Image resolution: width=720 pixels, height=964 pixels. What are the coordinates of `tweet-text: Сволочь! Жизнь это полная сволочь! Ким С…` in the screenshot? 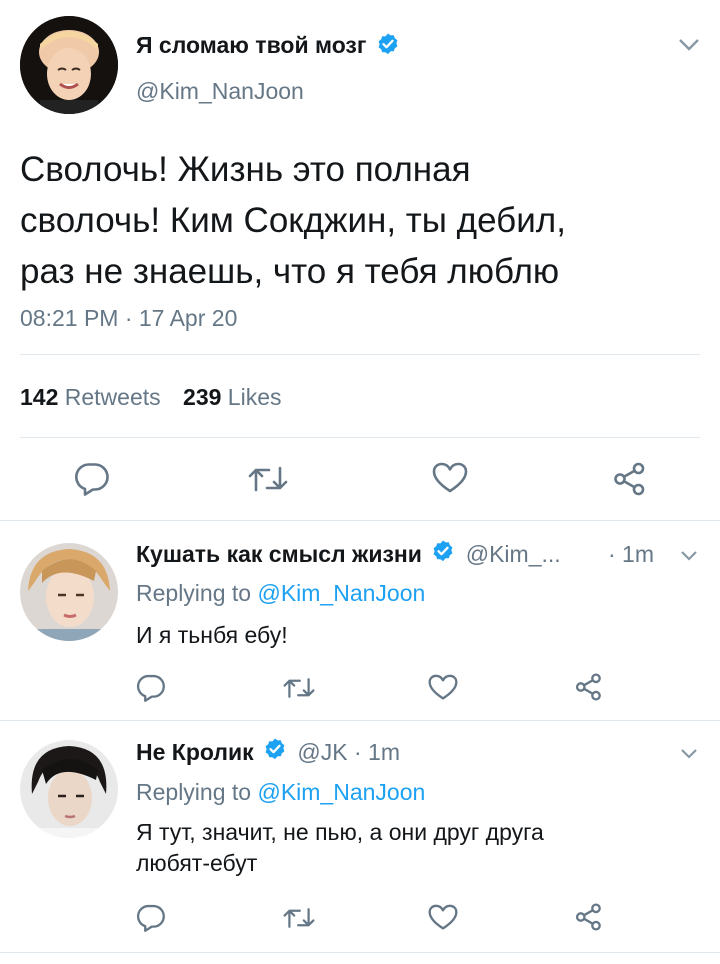 It's located at (360, 220).